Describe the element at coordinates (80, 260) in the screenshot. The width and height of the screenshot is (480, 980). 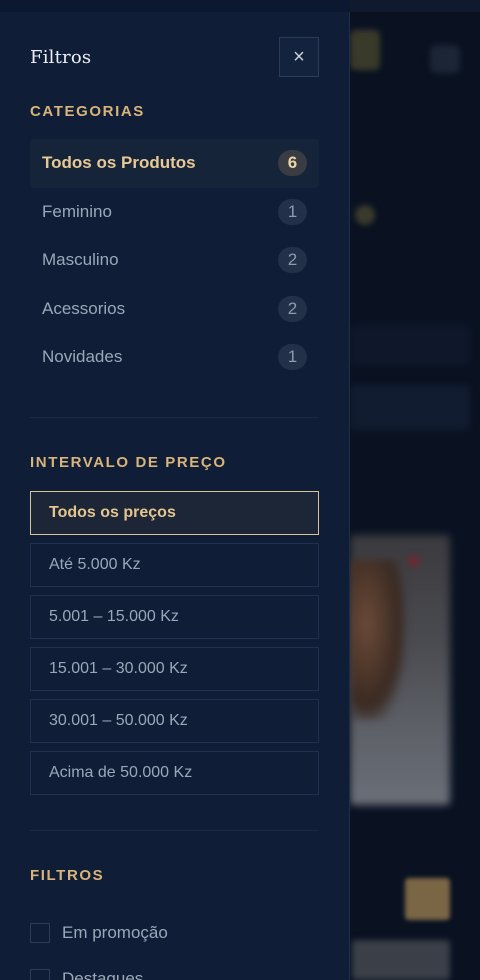
I see `category-label: Masculino` at that location.